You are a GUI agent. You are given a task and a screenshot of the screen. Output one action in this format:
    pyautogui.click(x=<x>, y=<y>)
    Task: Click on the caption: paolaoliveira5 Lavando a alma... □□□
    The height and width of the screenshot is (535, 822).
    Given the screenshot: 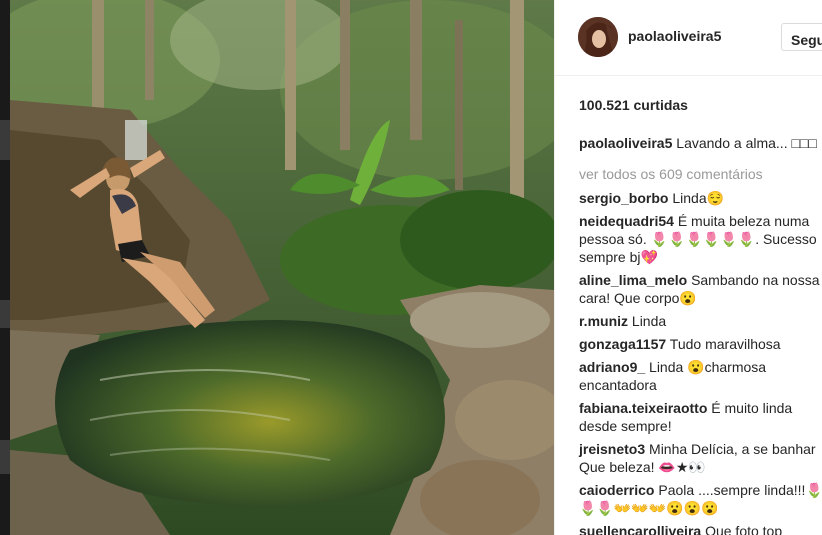 What is the action you would take?
    pyautogui.click(x=700, y=143)
    